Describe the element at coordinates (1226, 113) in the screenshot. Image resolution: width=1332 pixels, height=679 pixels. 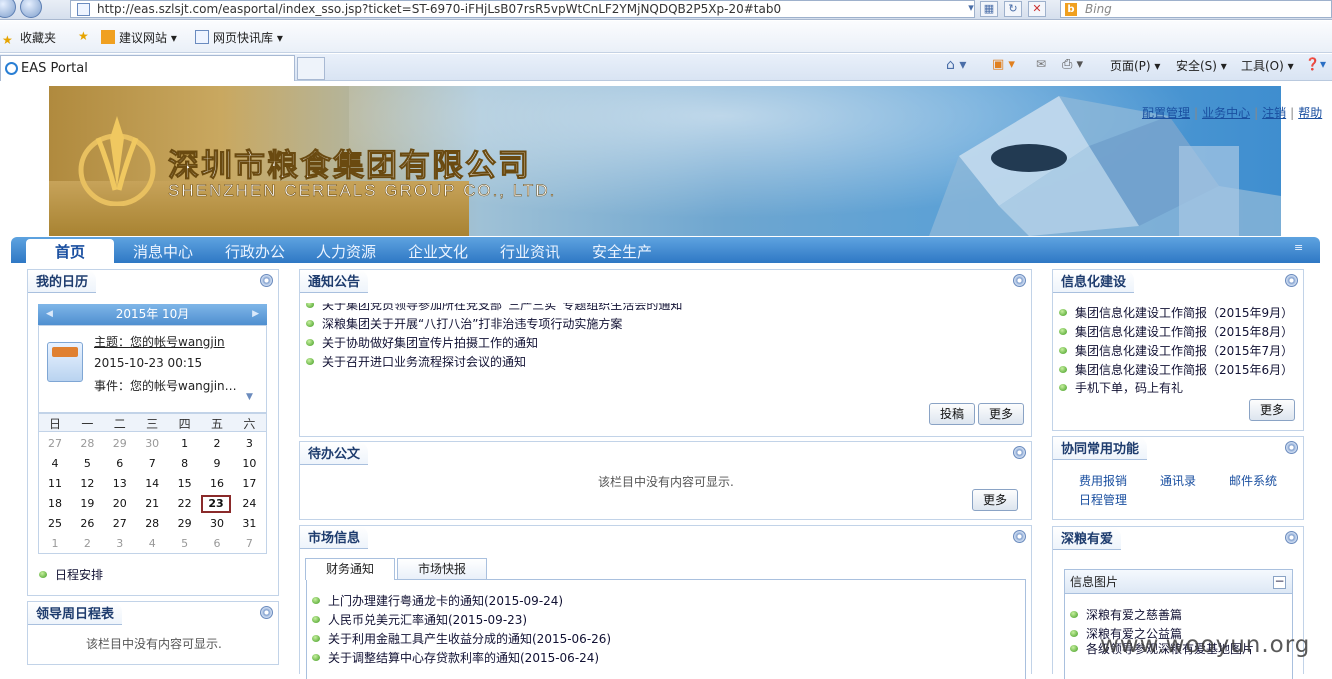
I see `business-center-link: 业务中心` at that location.